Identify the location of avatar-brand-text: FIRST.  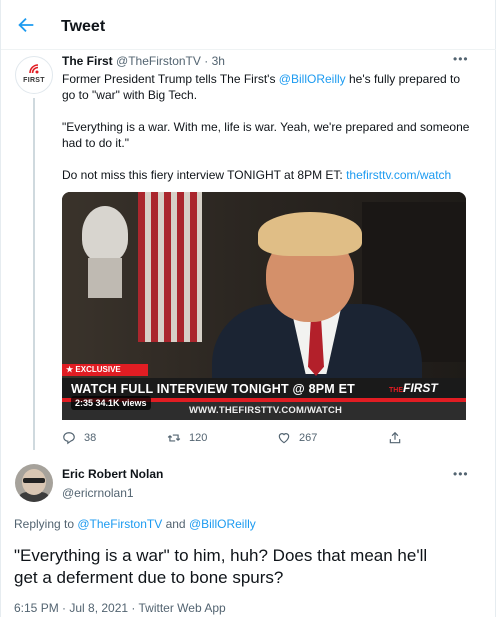
(34, 80).